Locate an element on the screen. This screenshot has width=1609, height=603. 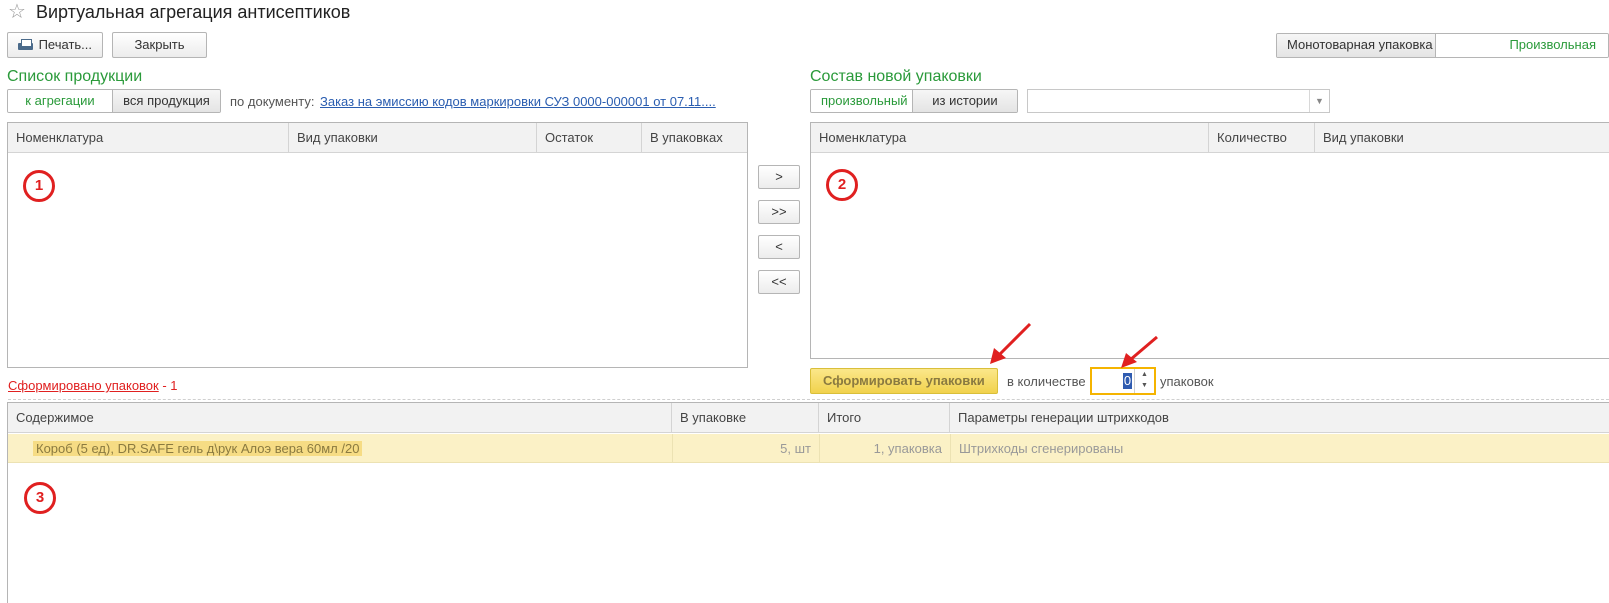
close-button-label: Закрыть is located at coordinates (159, 44).